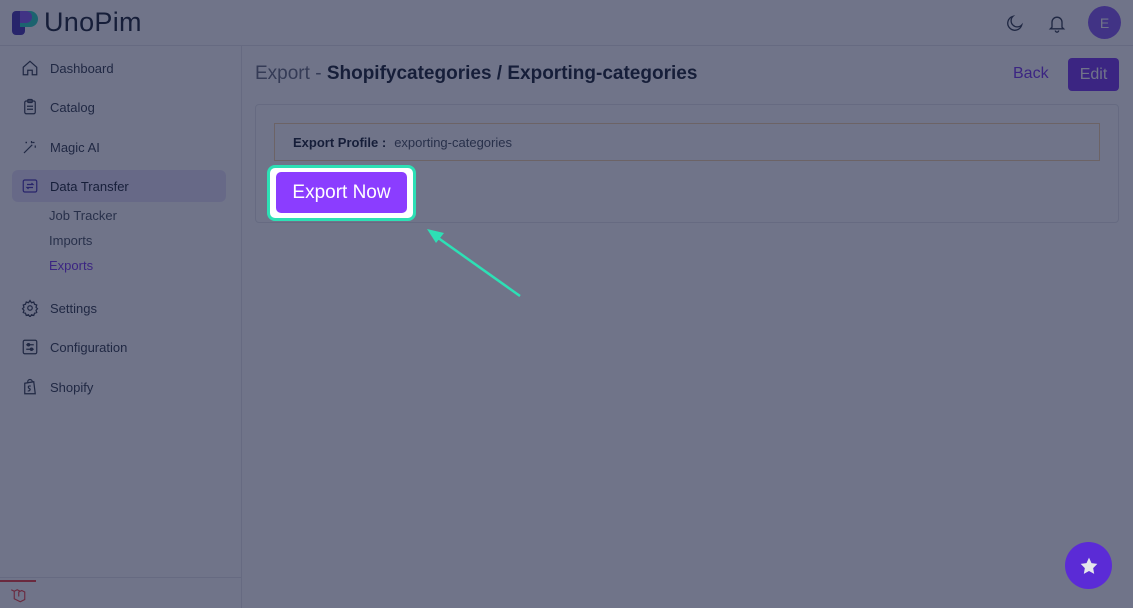 The height and width of the screenshot is (608, 1133). I want to click on shopify-bag-icon, so click(30, 387).